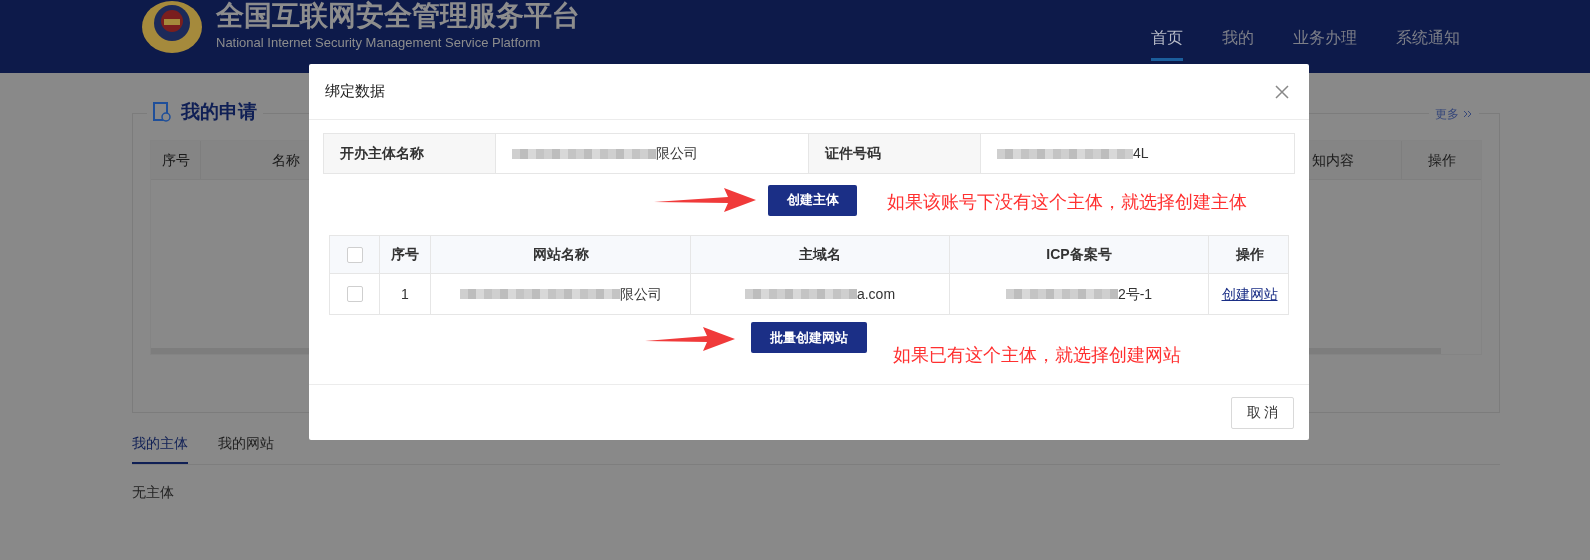 The image size is (1590, 560). Describe the element at coordinates (355, 91) in the screenshot. I see `dialog-title: 绑定数据` at that location.